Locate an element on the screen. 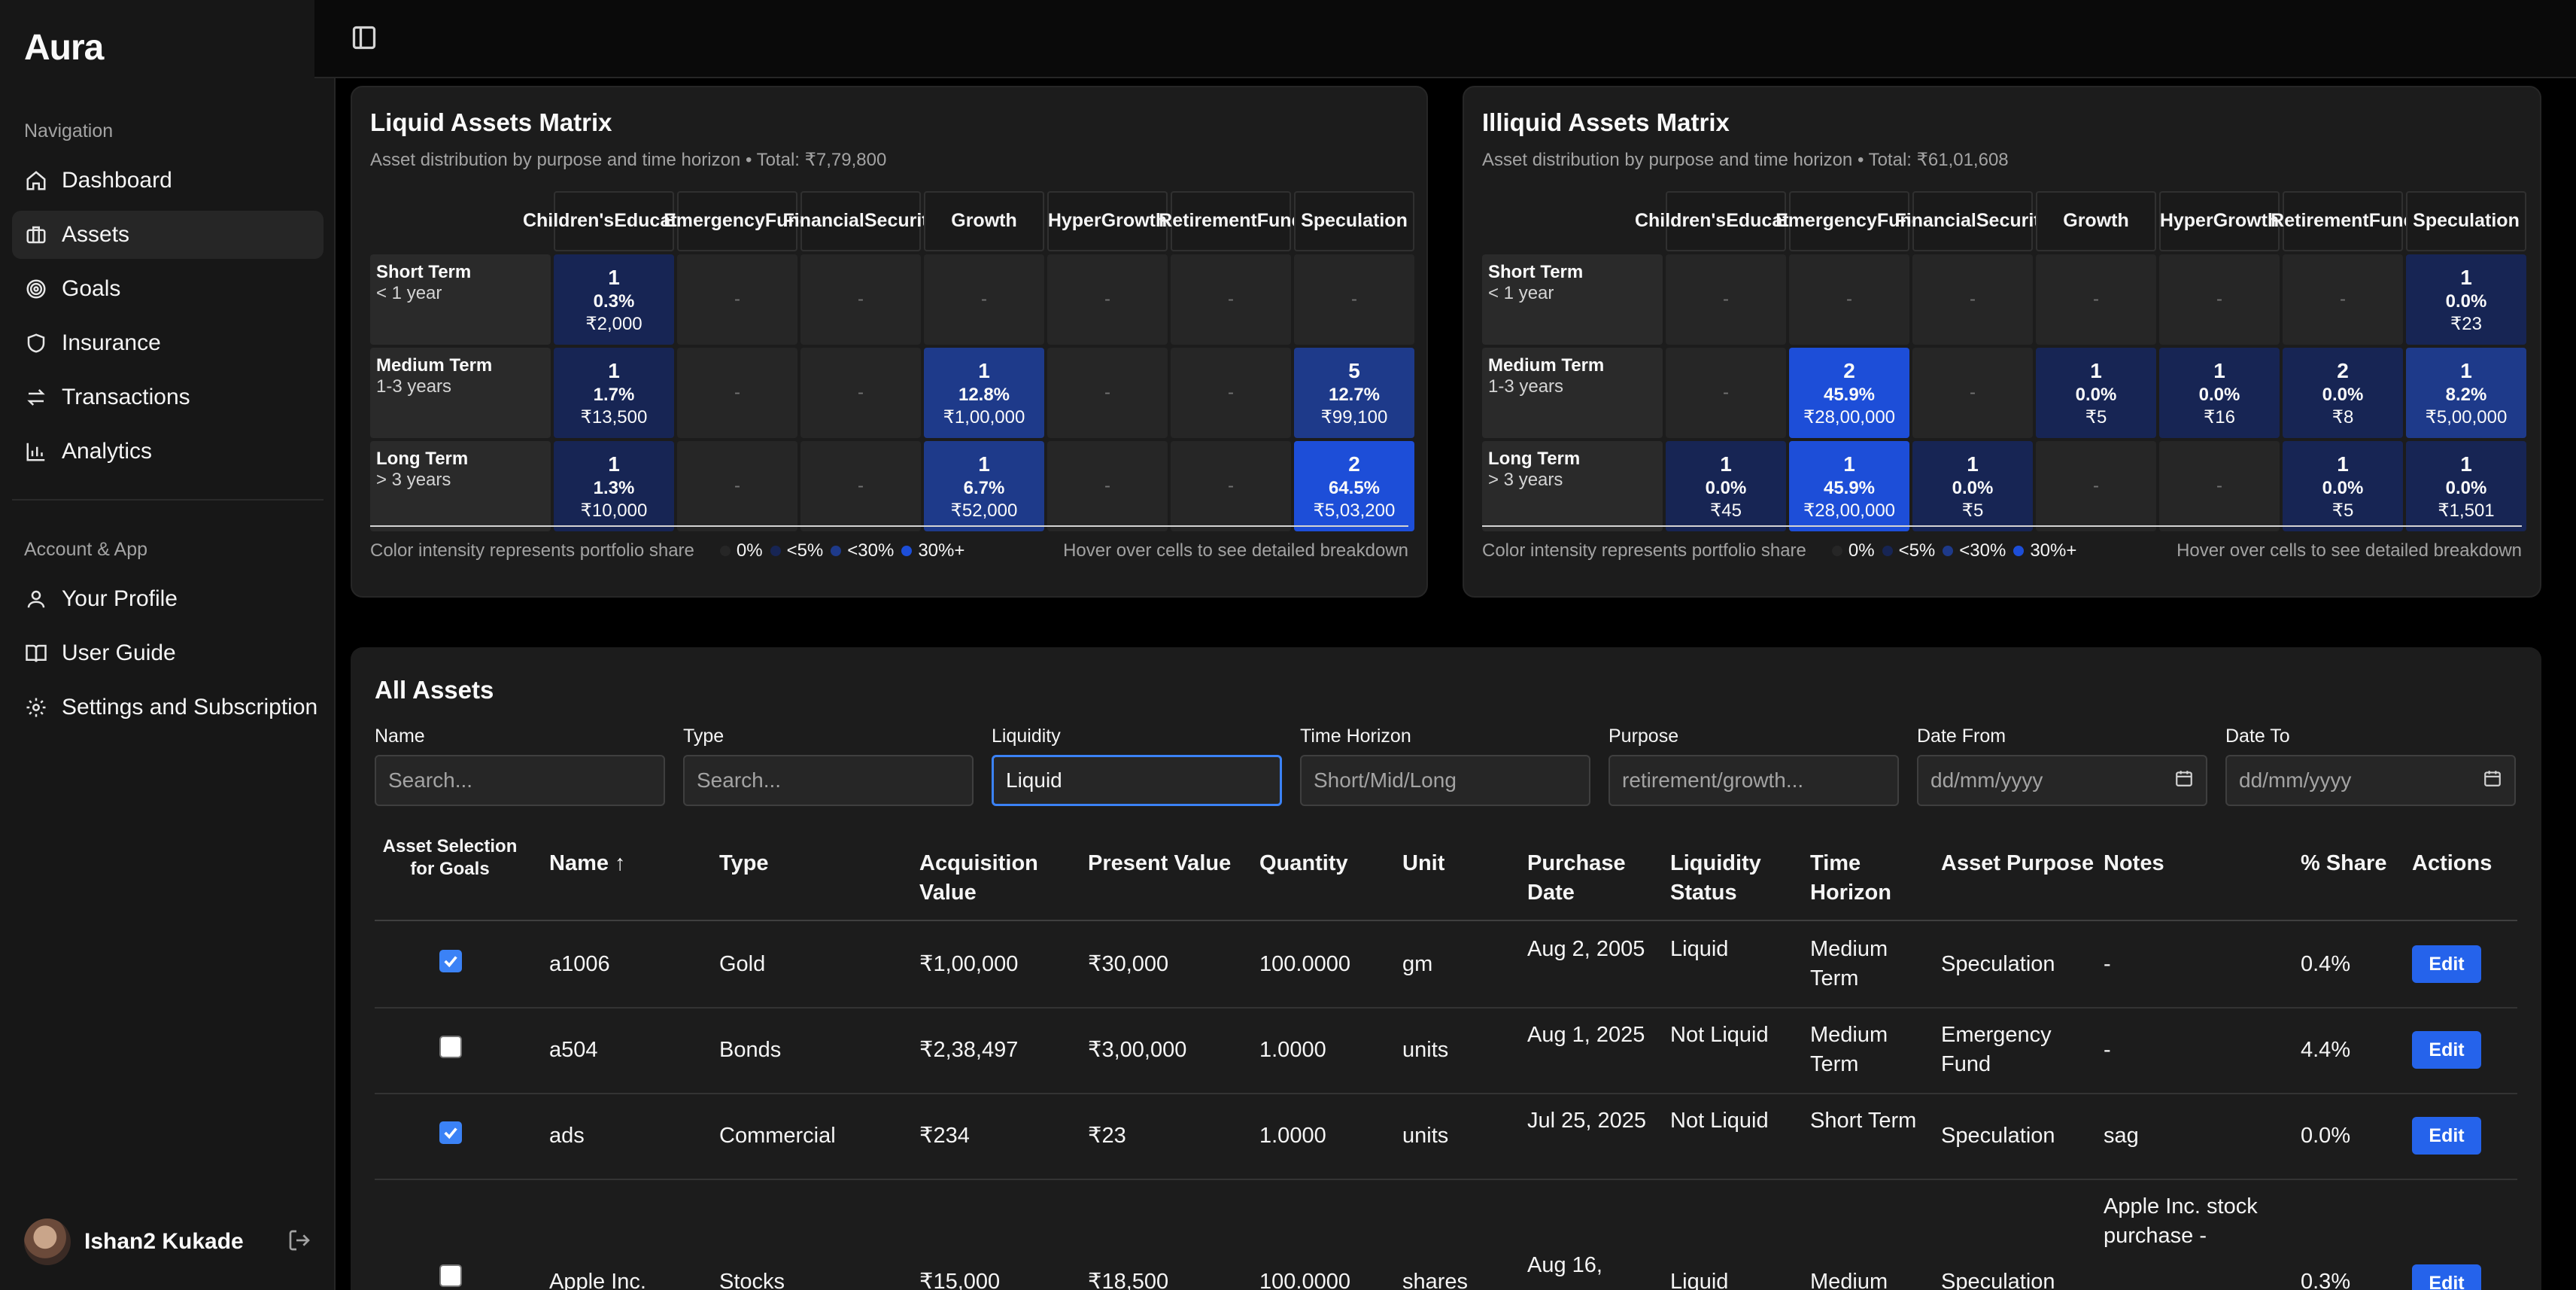 This screenshot has width=2576, height=1290. column-header-line: Children's is located at coordinates (569, 221).